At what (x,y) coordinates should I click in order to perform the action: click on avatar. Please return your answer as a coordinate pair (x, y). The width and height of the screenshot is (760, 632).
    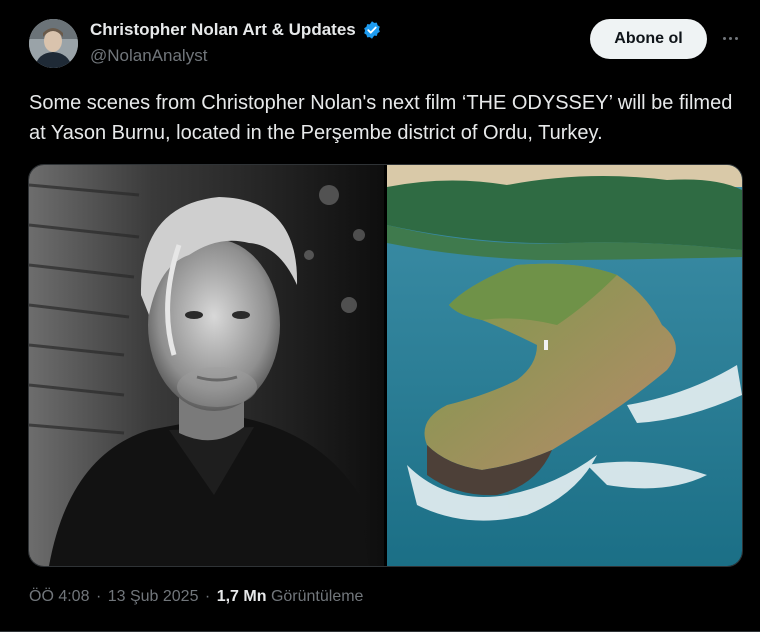
    Looking at the image, I should click on (53, 43).